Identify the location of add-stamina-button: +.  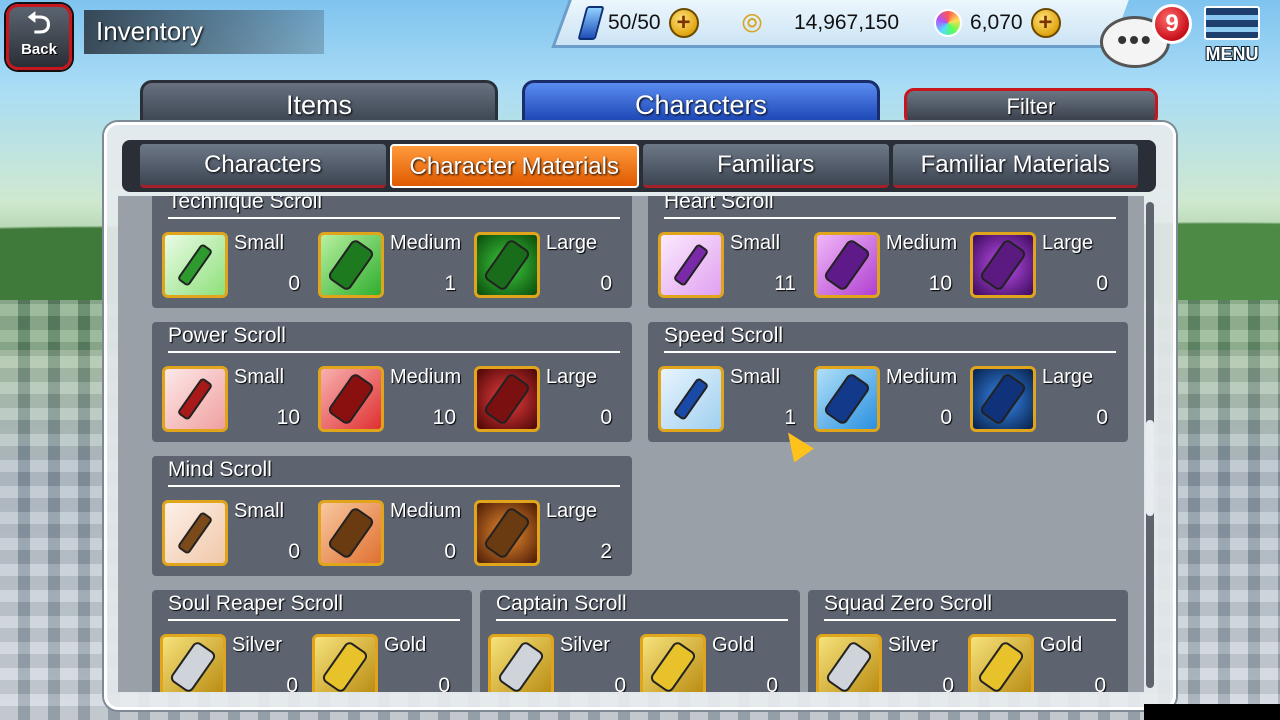
(683, 23).